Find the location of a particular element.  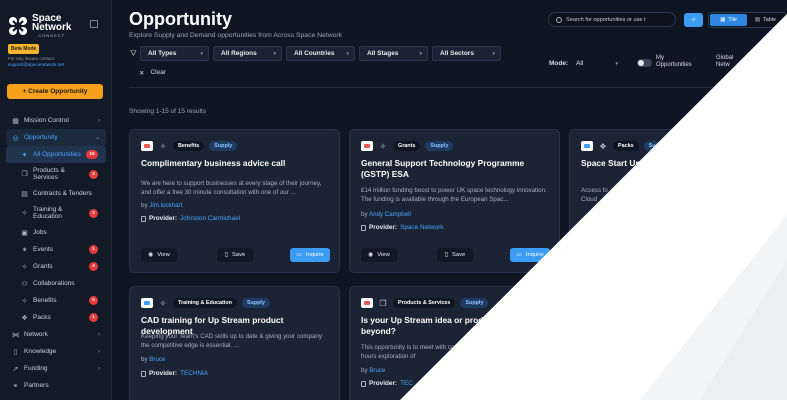

sidebar-item-funding: ➚ Funding › is located at coordinates (56, 368).